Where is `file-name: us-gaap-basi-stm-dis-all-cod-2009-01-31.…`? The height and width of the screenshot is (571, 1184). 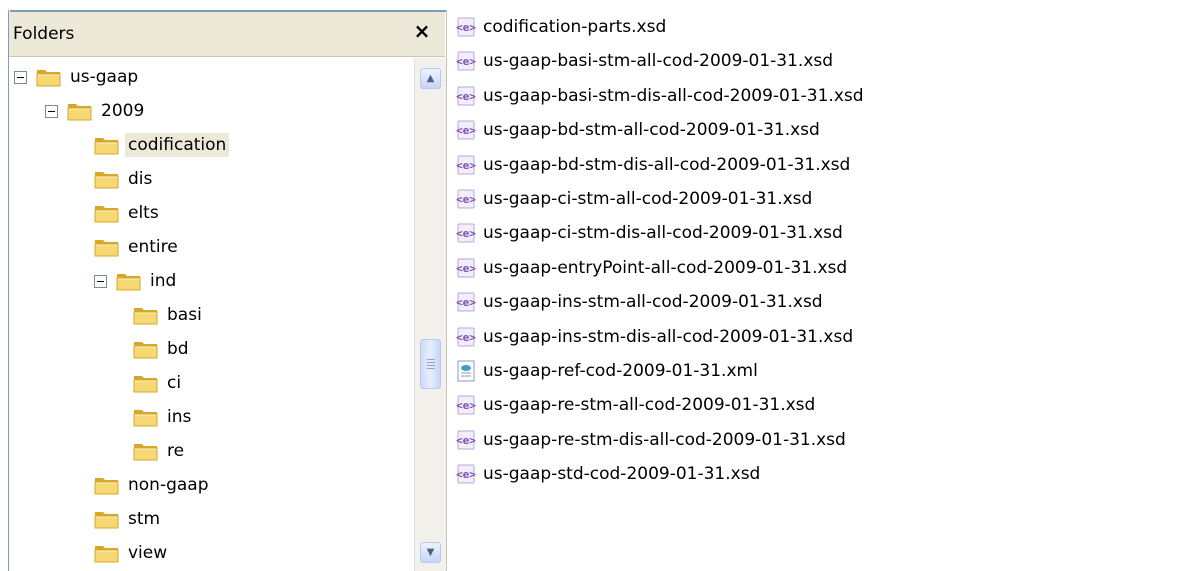 file-name: us-gaap-basi-stm-dis-all-cod-2009-01-31.… is located at coordinates (673, 95).